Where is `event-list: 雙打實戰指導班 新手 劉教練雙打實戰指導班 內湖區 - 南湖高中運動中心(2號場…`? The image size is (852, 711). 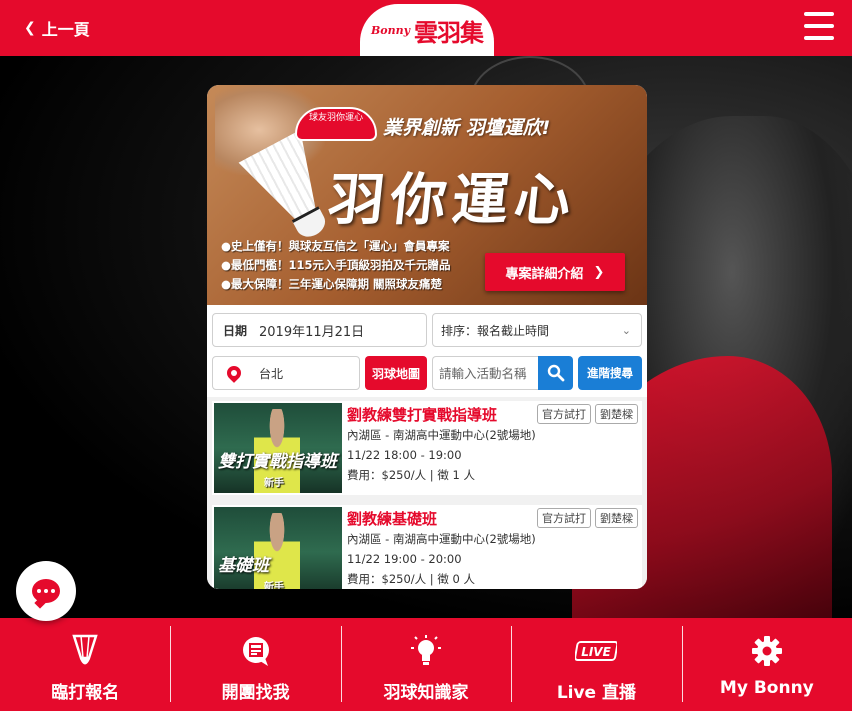
event-list: 雙打實戰指導班 新手 劉教練雙打實戰指導班 內湖區 - 南湖高中運動中心(2號場… is located at coordinates (427, 493).